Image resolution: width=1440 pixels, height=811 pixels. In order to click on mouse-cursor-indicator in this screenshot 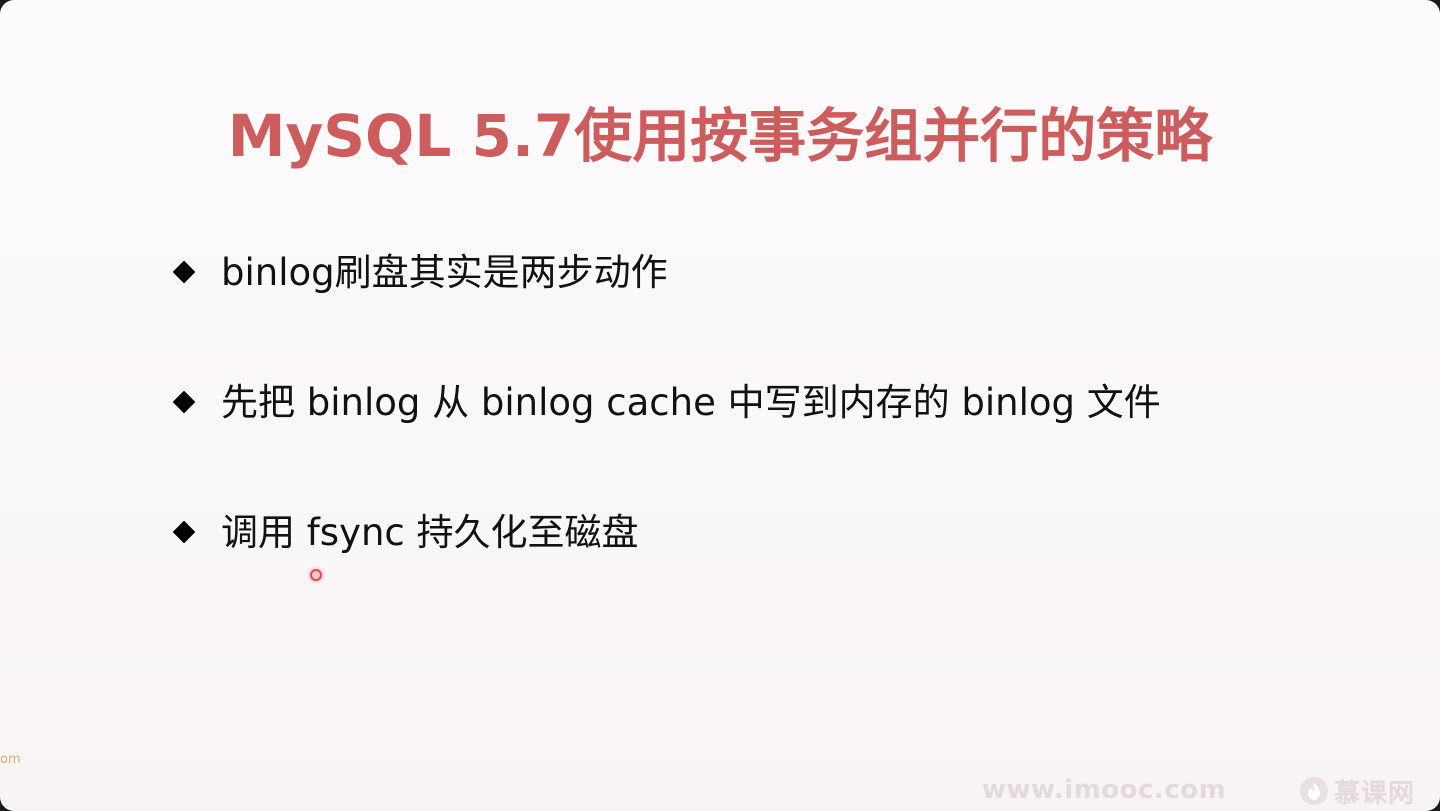, I will do `click(316, 575)`.